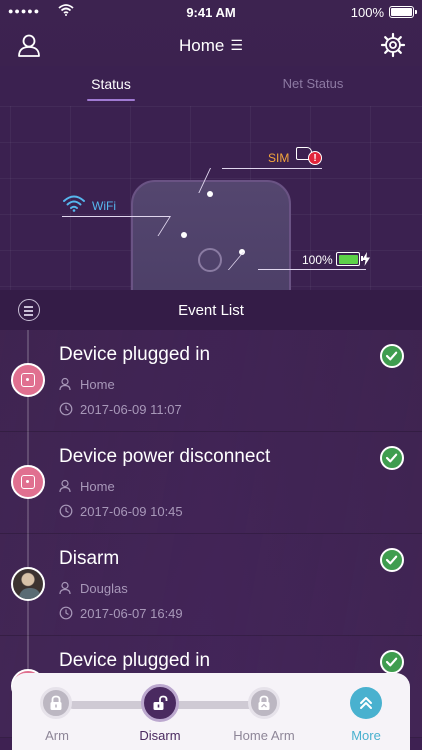 The height and width of the screenshot is (750, 422). I want to click on gear-icon, so click(393, 45).